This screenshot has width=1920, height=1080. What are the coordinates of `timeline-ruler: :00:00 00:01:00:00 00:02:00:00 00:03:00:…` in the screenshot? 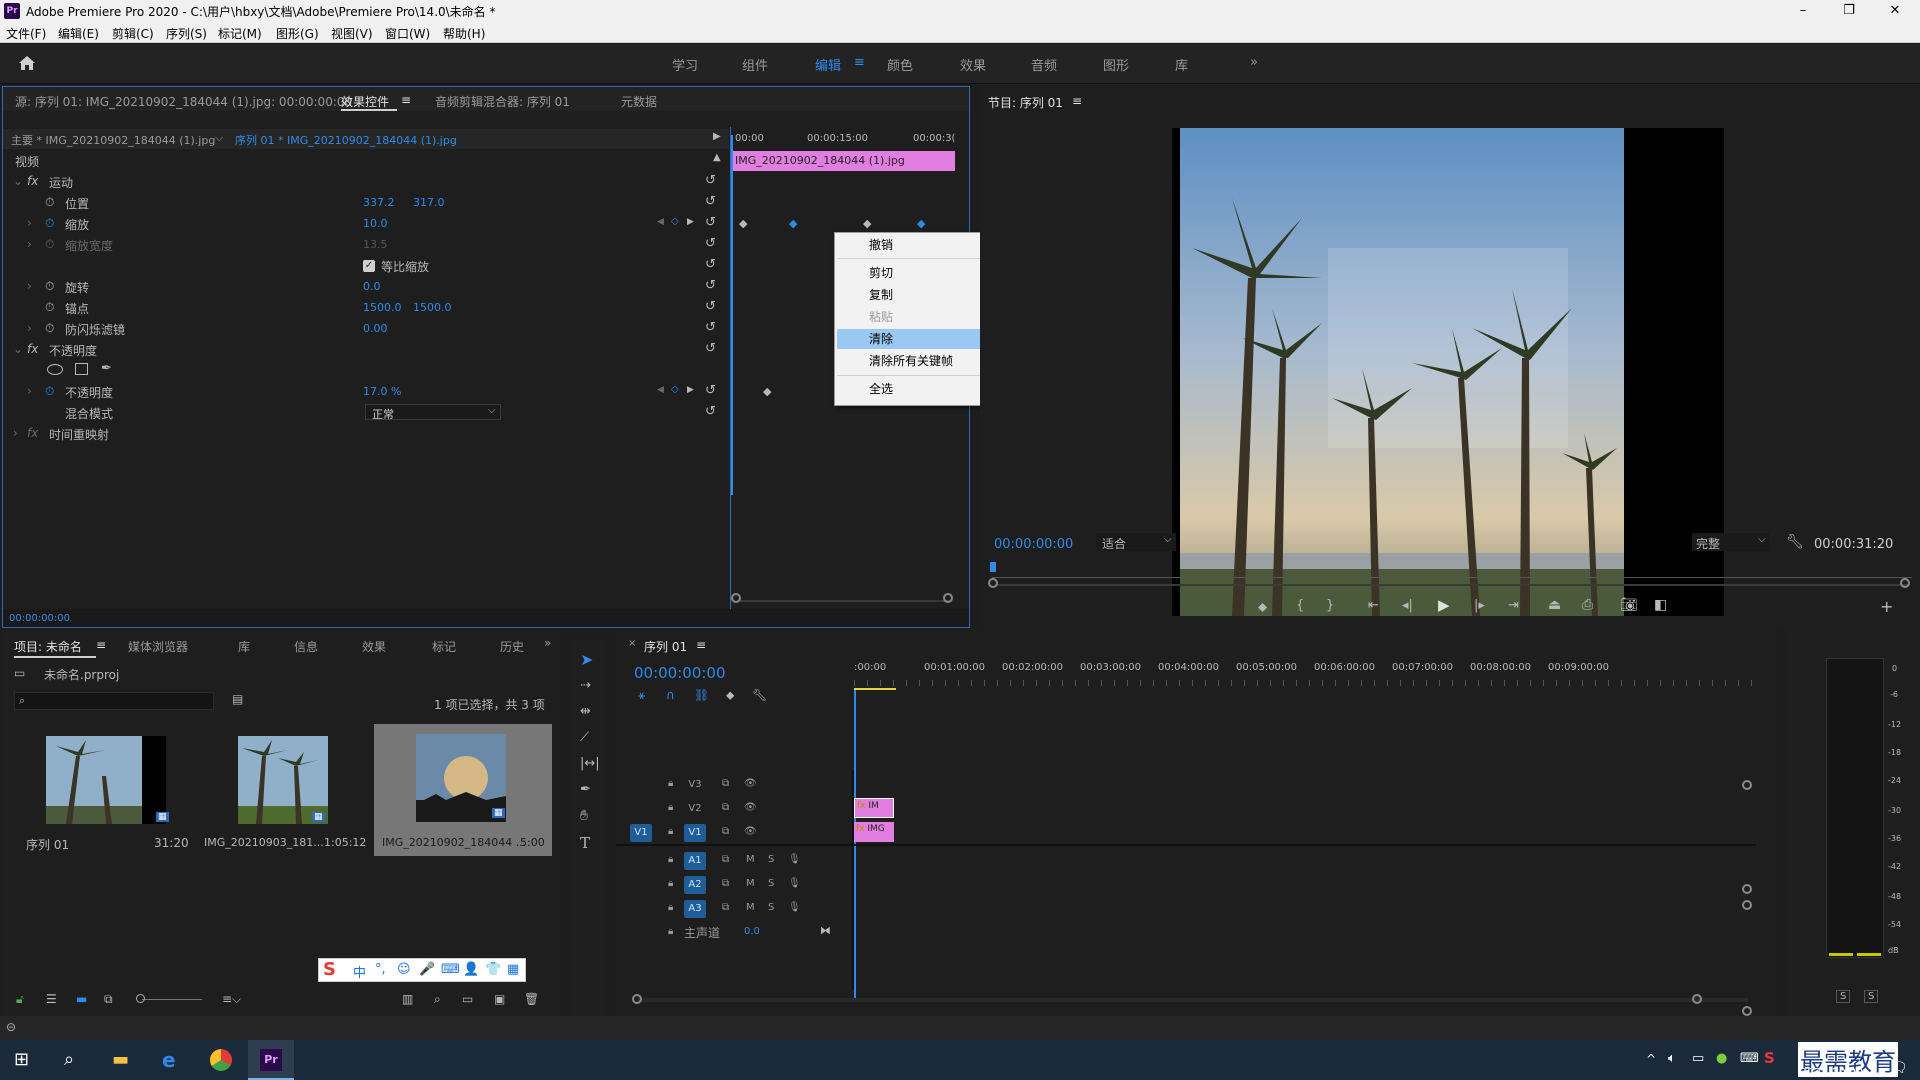 It's located at (1304, 677).